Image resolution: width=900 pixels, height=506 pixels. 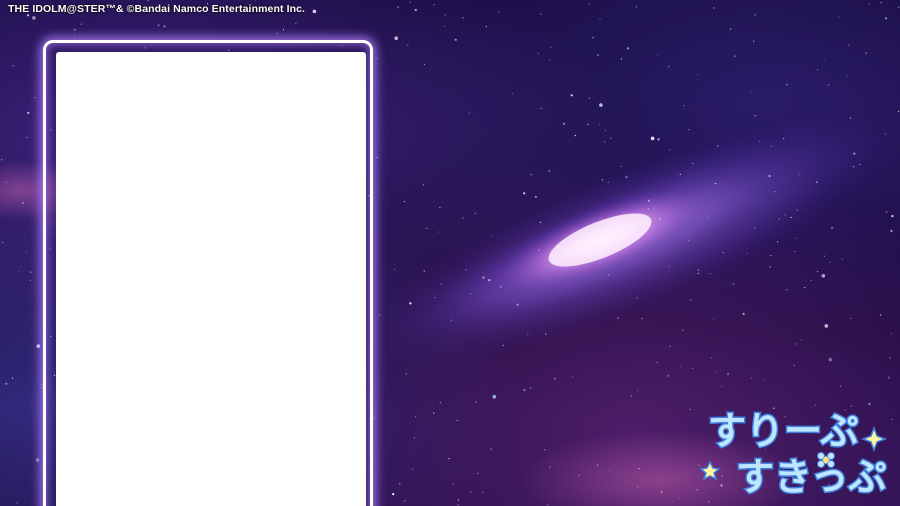 What do you see at coordinates (783, 431) in the screenshot?
I see `logo-line-1: すりーぷ` at bounding box center [783, 431].